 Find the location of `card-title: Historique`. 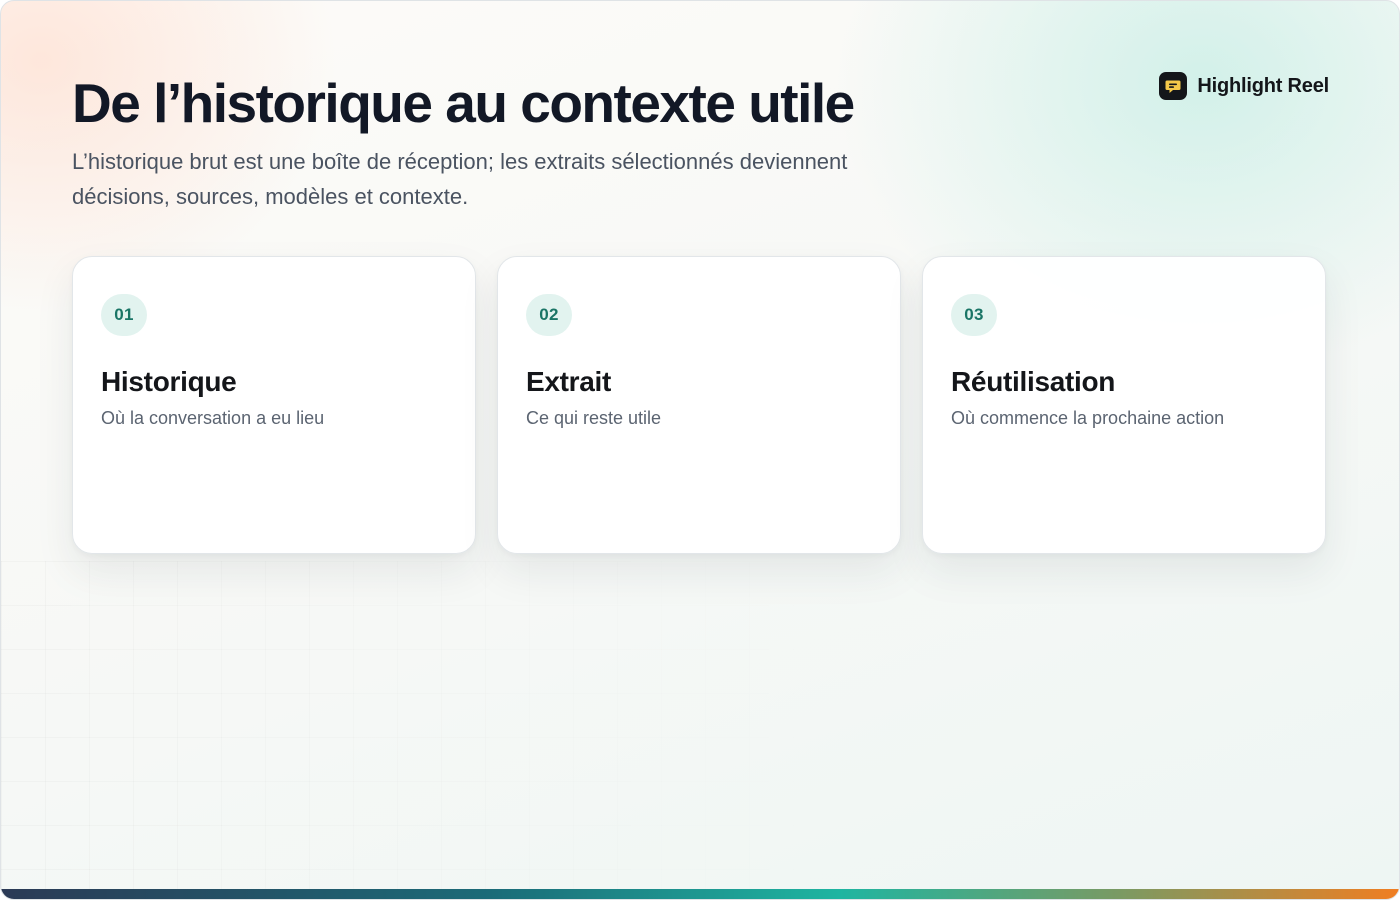

card-title: Historique is located at coordinates (169, 381).